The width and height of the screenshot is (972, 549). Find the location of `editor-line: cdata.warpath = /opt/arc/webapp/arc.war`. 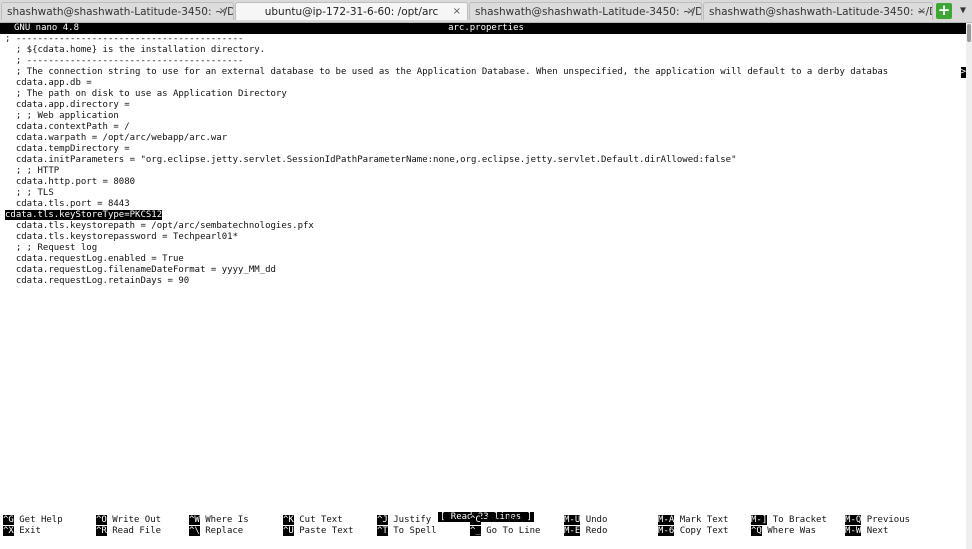

editor-line: cdata.warpath = /opt/arc/webapp/arc.war is located at coordinates (485, 138).